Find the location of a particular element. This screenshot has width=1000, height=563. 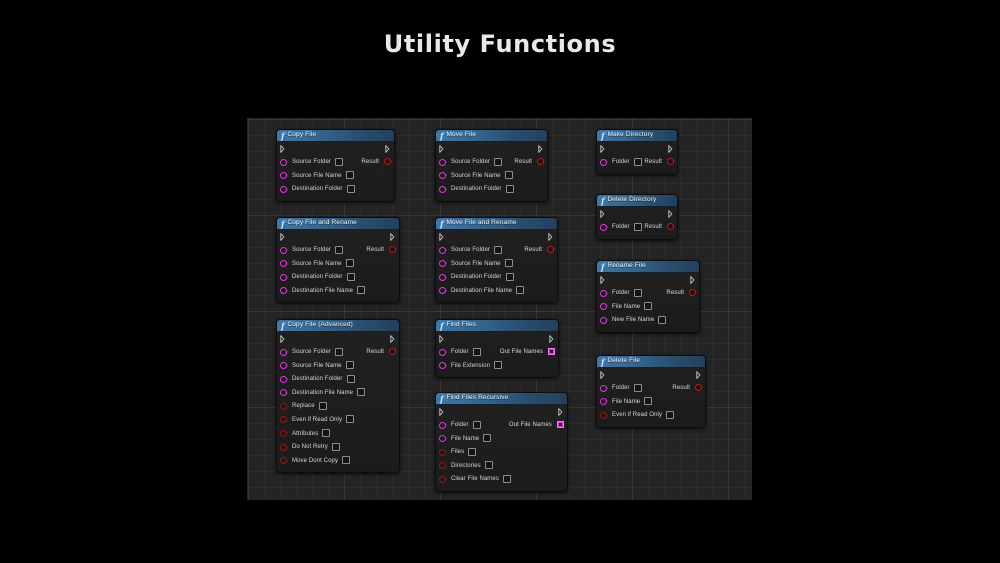

node-header-move-file-and-rename: f Move File and Rename is located at coordinates (496, 224).